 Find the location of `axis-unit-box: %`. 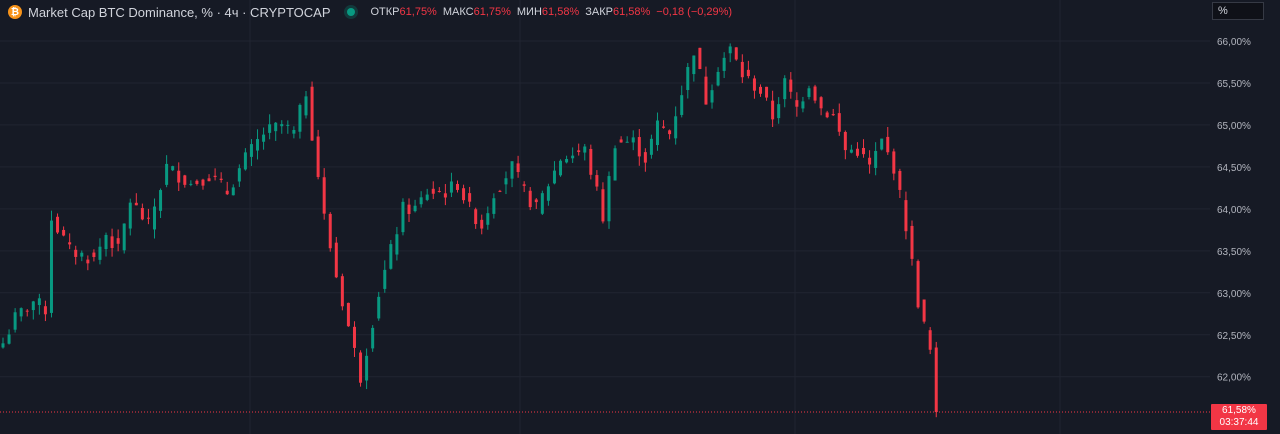

axis-unit-box: % is located at coordinates (1238, 11).